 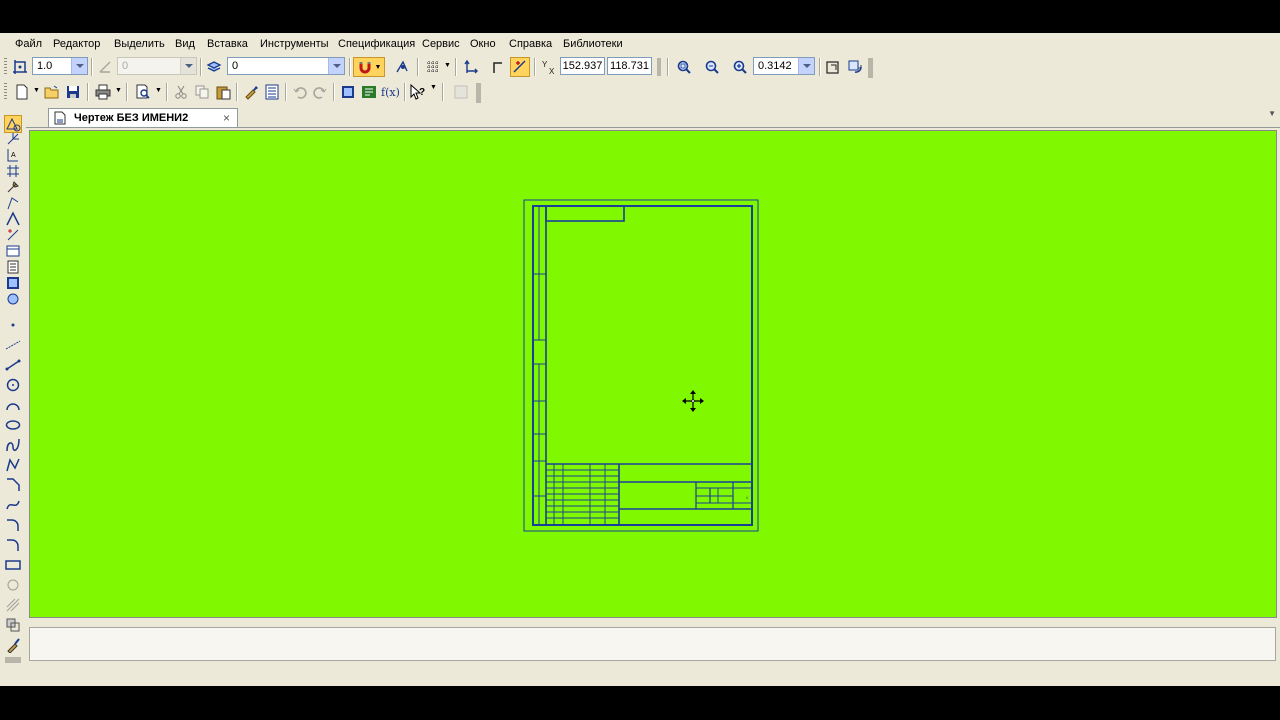 I want to click on ellipse-tool-icon, so click(x=13, y=425).